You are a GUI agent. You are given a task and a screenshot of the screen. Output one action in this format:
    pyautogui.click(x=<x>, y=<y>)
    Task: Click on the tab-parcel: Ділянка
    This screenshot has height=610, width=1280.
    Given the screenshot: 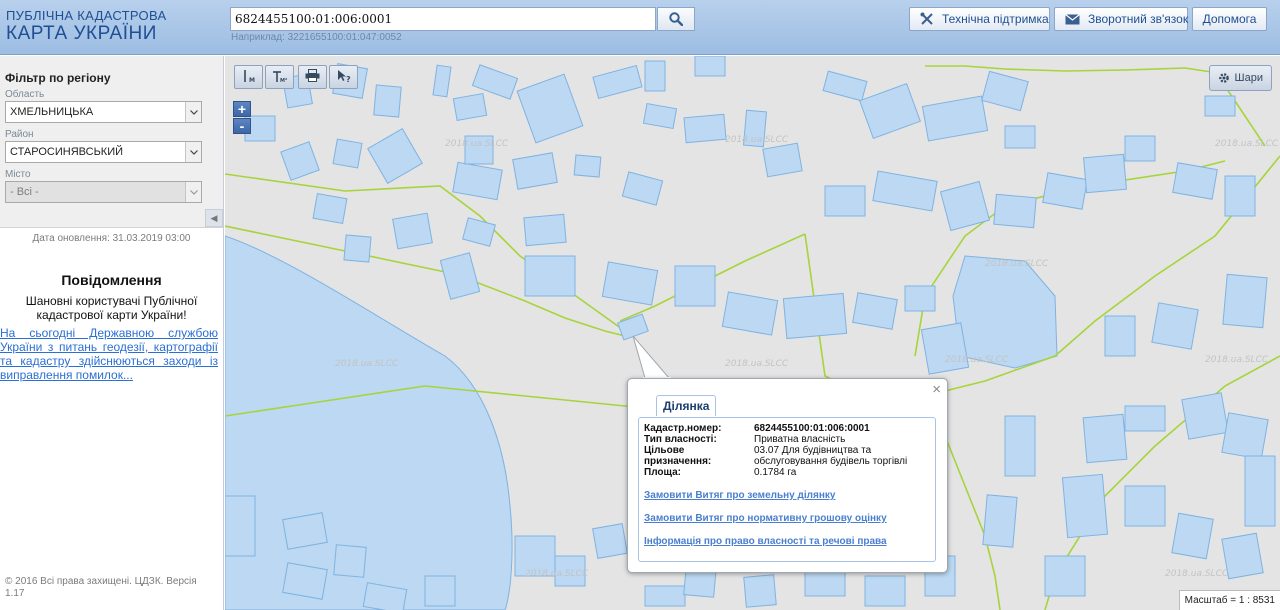 What is the action you would take?
    pyautogui.click(x=686, y=405)
    